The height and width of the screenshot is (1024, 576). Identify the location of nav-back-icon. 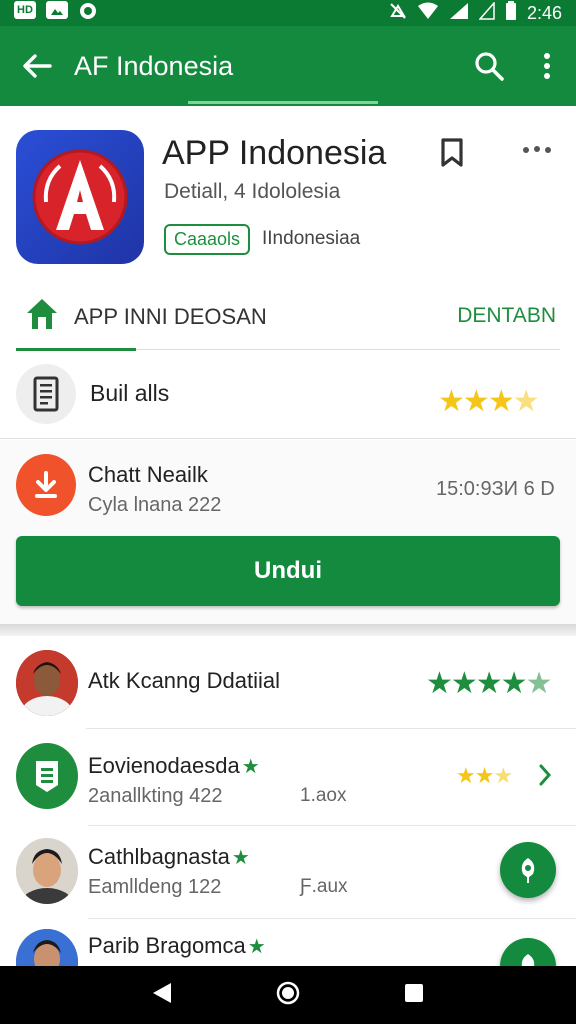
(162, 995).